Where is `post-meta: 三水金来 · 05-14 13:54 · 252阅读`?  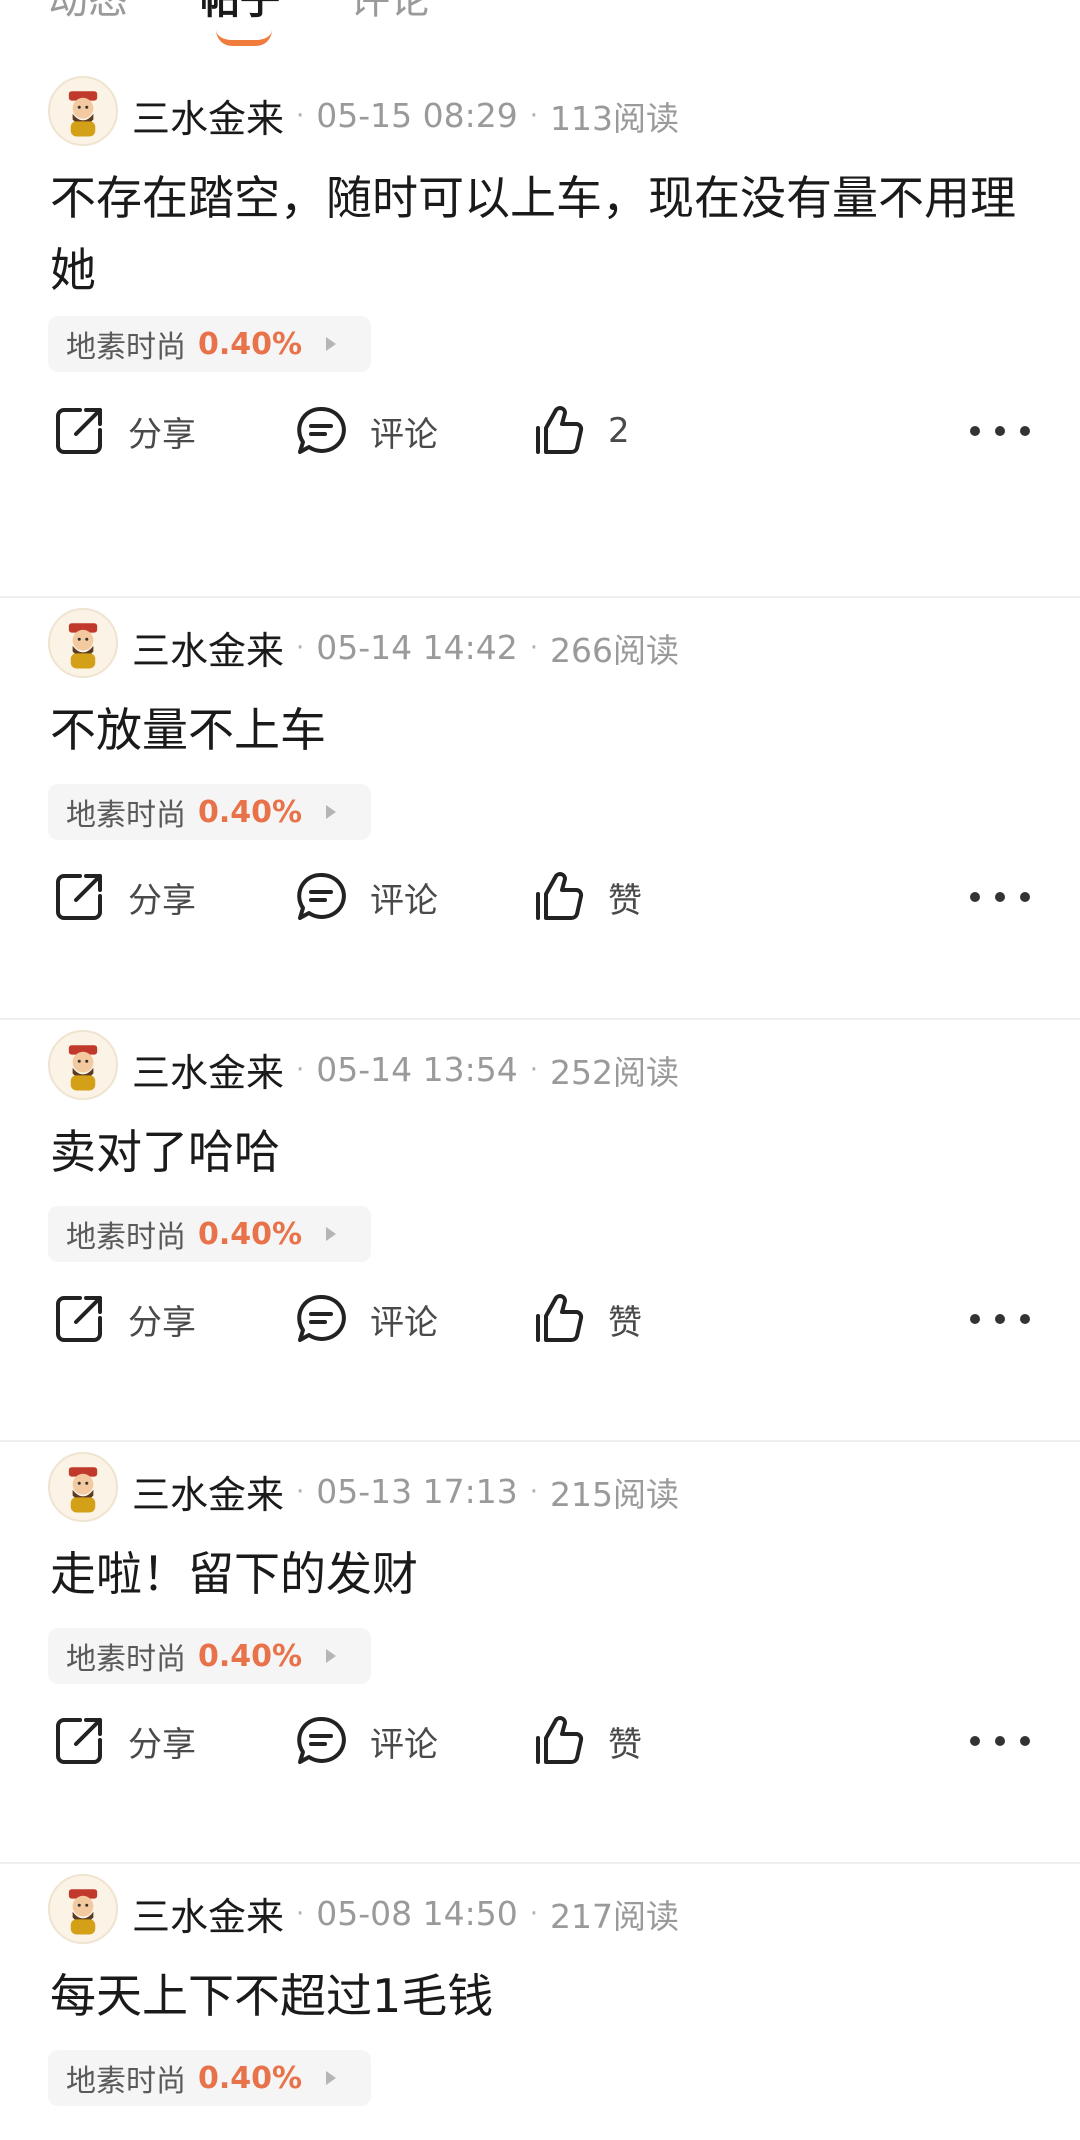
post-meta: 三水金来 · 05-14 13:54 · 252阅读 is located at coordinates (405, 1069).